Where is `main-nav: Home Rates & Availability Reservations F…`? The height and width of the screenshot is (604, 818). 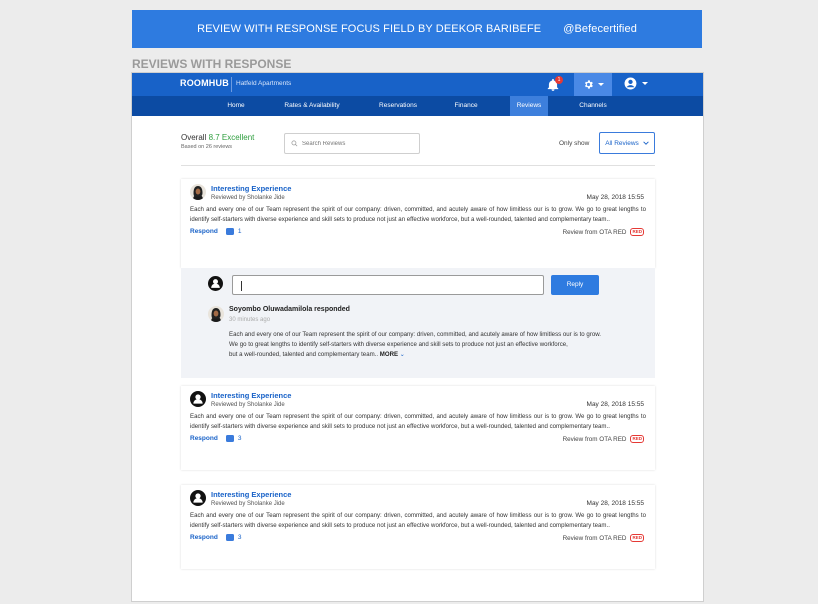 main-nav: Home Rates & Availability Reservations F… is located at coordinates (417, 106).